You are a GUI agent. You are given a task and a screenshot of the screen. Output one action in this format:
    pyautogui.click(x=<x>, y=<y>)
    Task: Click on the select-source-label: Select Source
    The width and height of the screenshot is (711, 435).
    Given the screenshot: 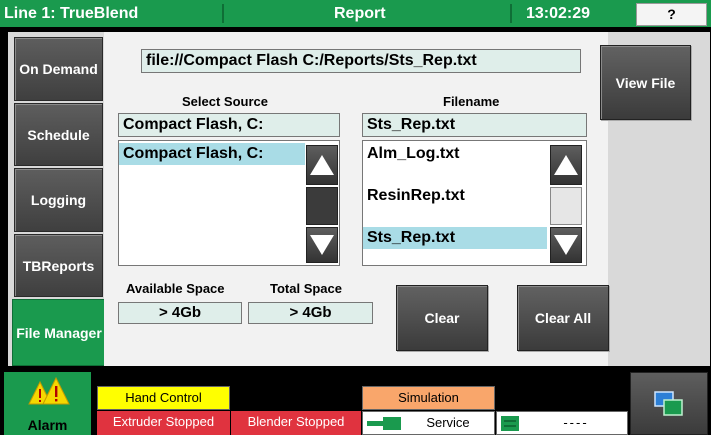 What is the action you would take?
    pyautogui.click(x=225, y=101)
    